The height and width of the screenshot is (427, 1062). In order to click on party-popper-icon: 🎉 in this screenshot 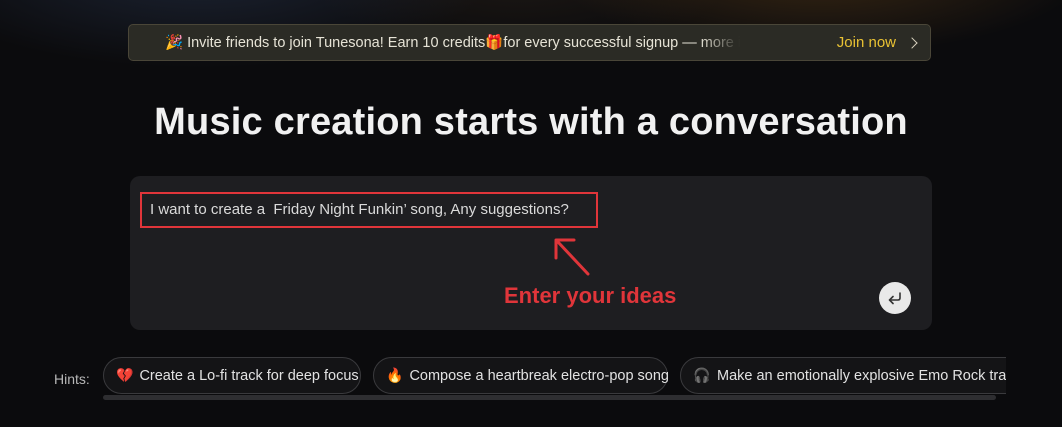, I will do `click(174, 43)`.